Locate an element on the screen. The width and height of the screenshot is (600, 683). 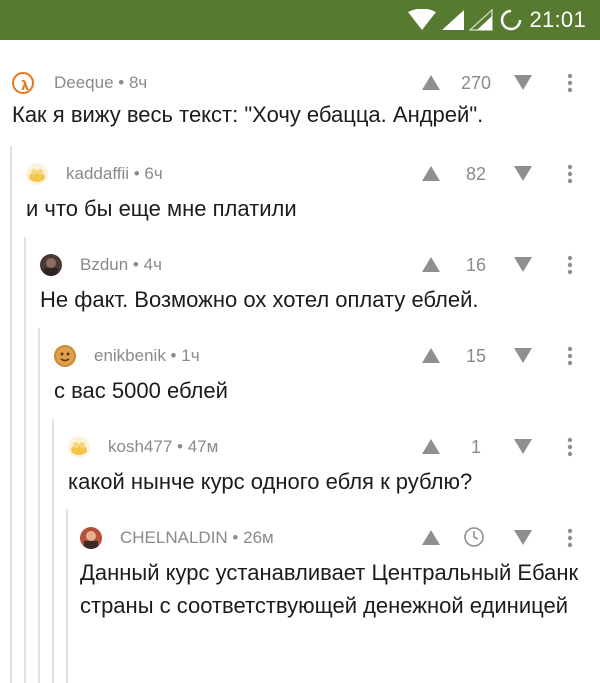
rating: 270 is located at coordinates (476, 83).